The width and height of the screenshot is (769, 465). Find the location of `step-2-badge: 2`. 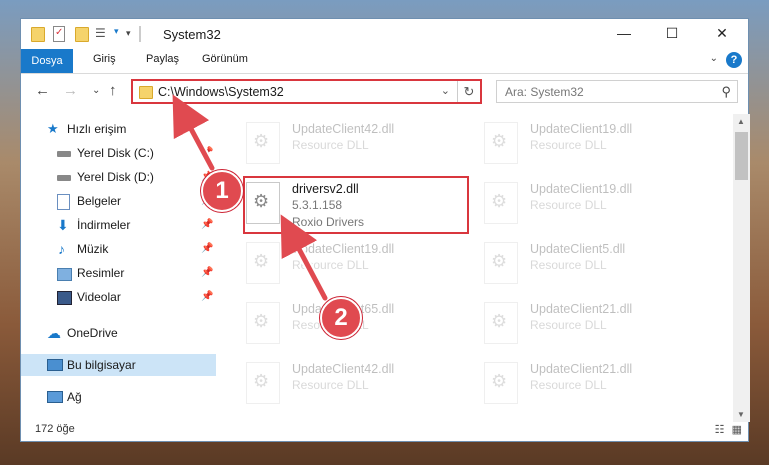

step-2-badge: 2 is located at coordinates (341, 318).